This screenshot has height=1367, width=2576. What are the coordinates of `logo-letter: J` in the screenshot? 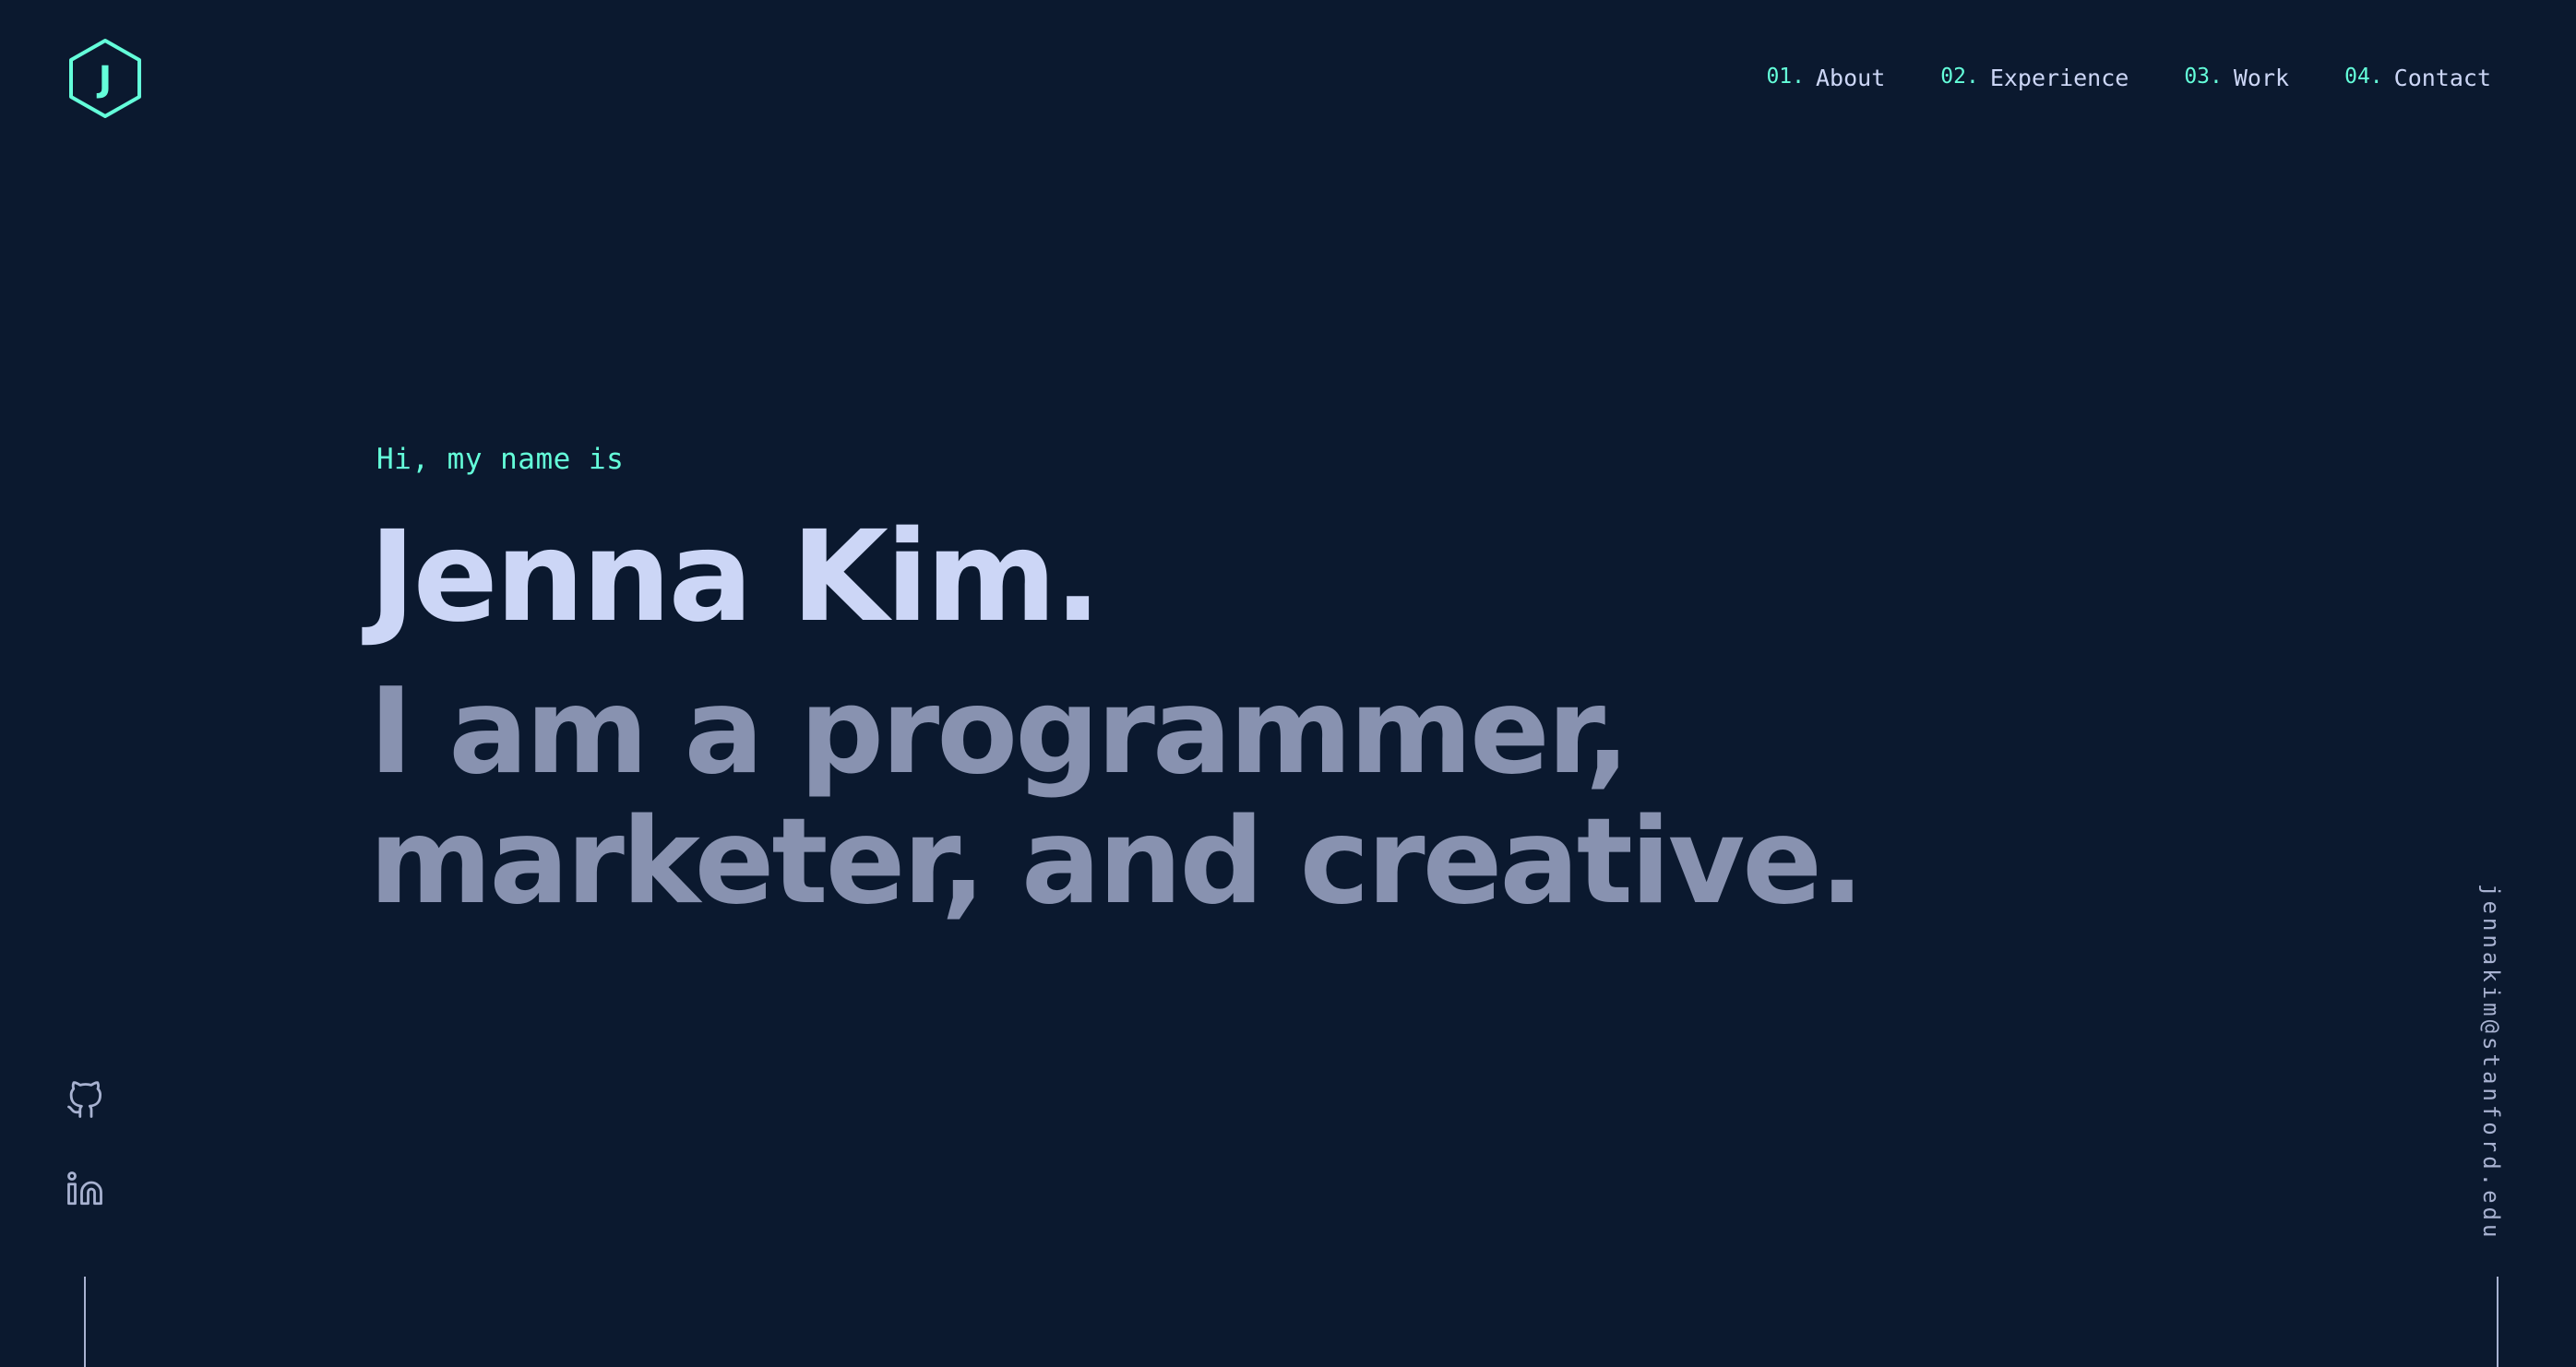 It's located at (106, 79).